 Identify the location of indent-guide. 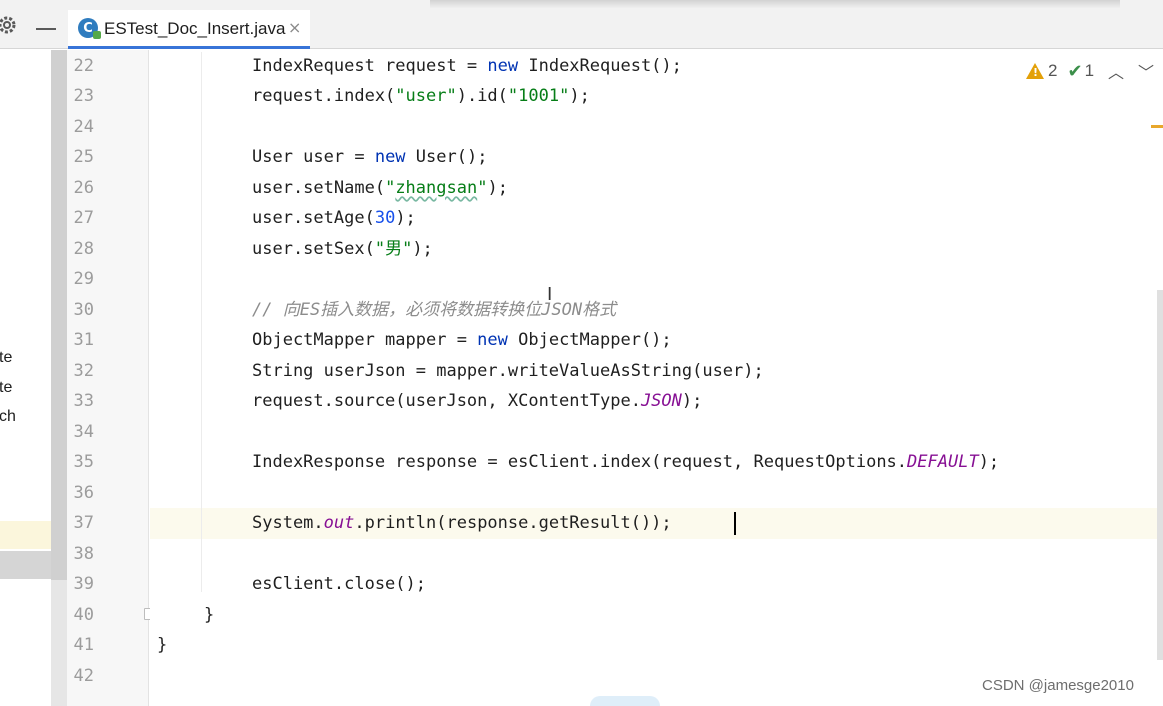
(201, 322).